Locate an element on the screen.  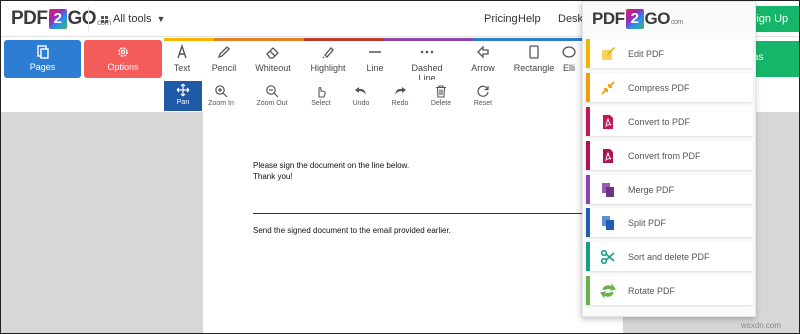
tool-redo-label: Redo is located at coordinates (400, 103).